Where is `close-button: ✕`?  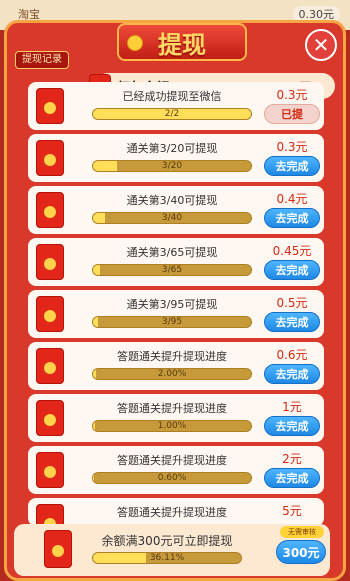
close-button: ✕ is located at coordinates (321, 45).